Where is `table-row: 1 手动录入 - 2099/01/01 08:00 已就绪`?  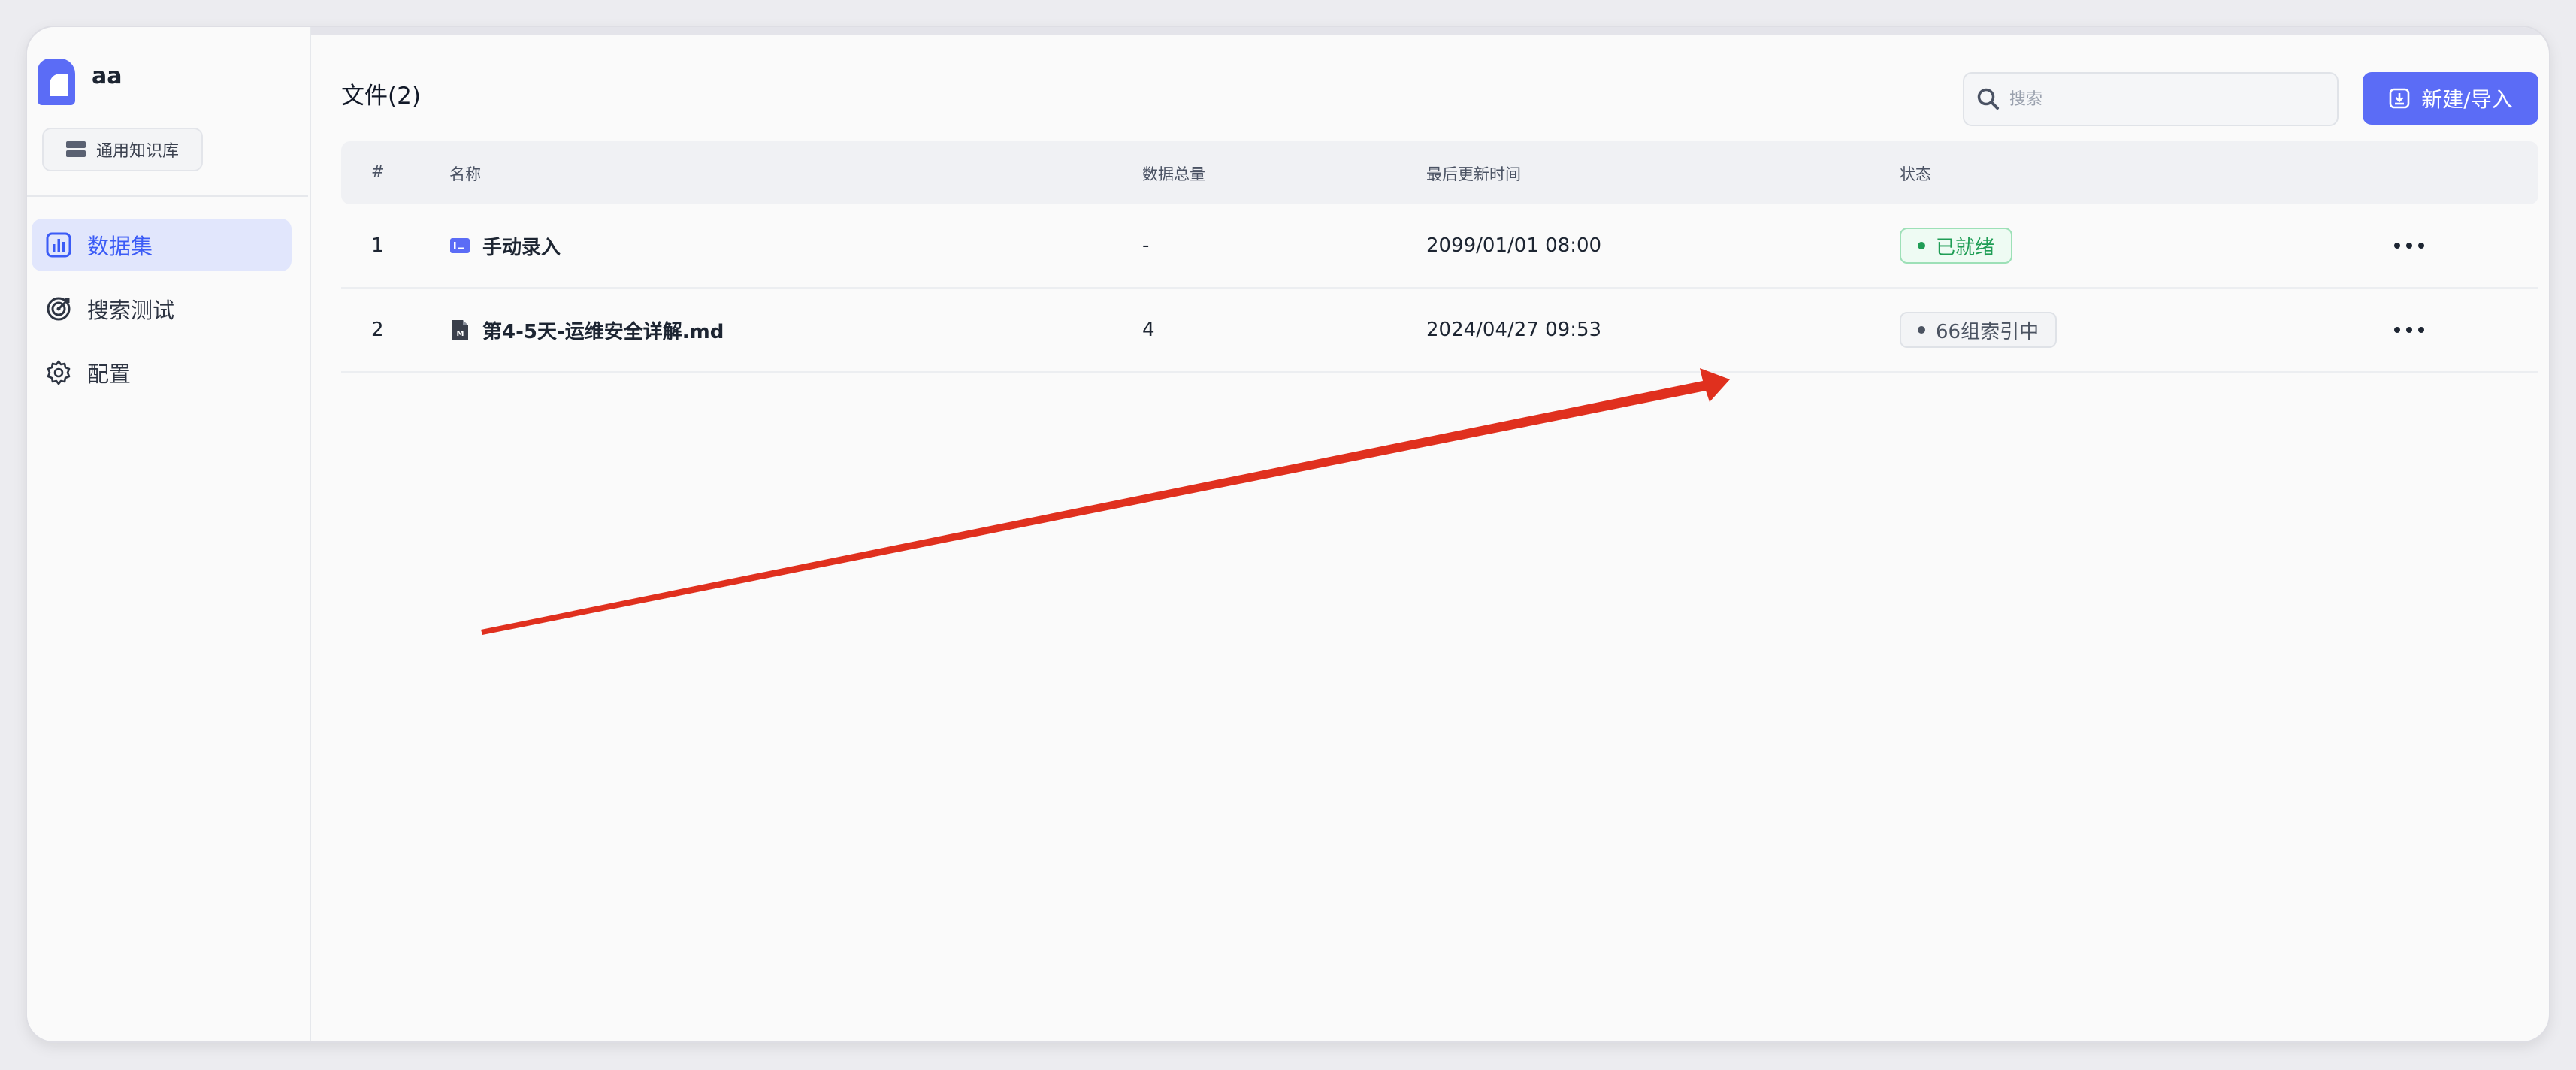 table-row: 1 手动录入 - 2099/01/01 08:00 已就绪 is located at coordinates (1440, 246).